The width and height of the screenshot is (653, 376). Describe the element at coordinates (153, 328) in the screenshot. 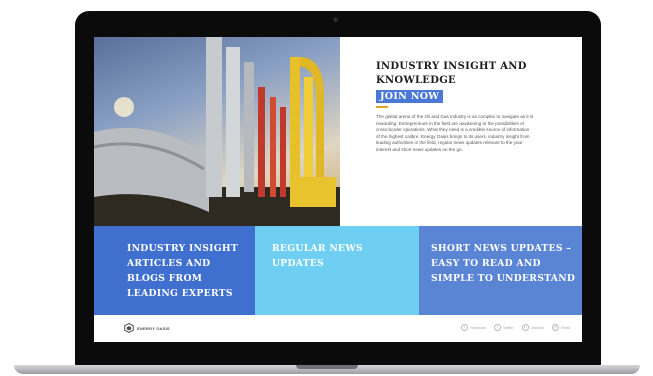

I see `logo-text: ENERGY OASIS` at that location.